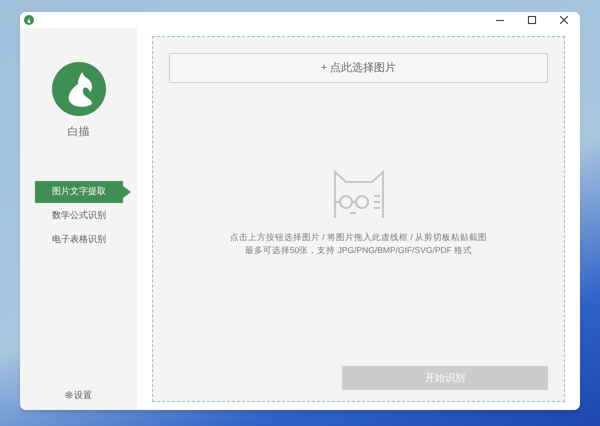 This screenshot has width=600, height=426. I want to click on nav-item: 数学公式识别, so click(79, 215).